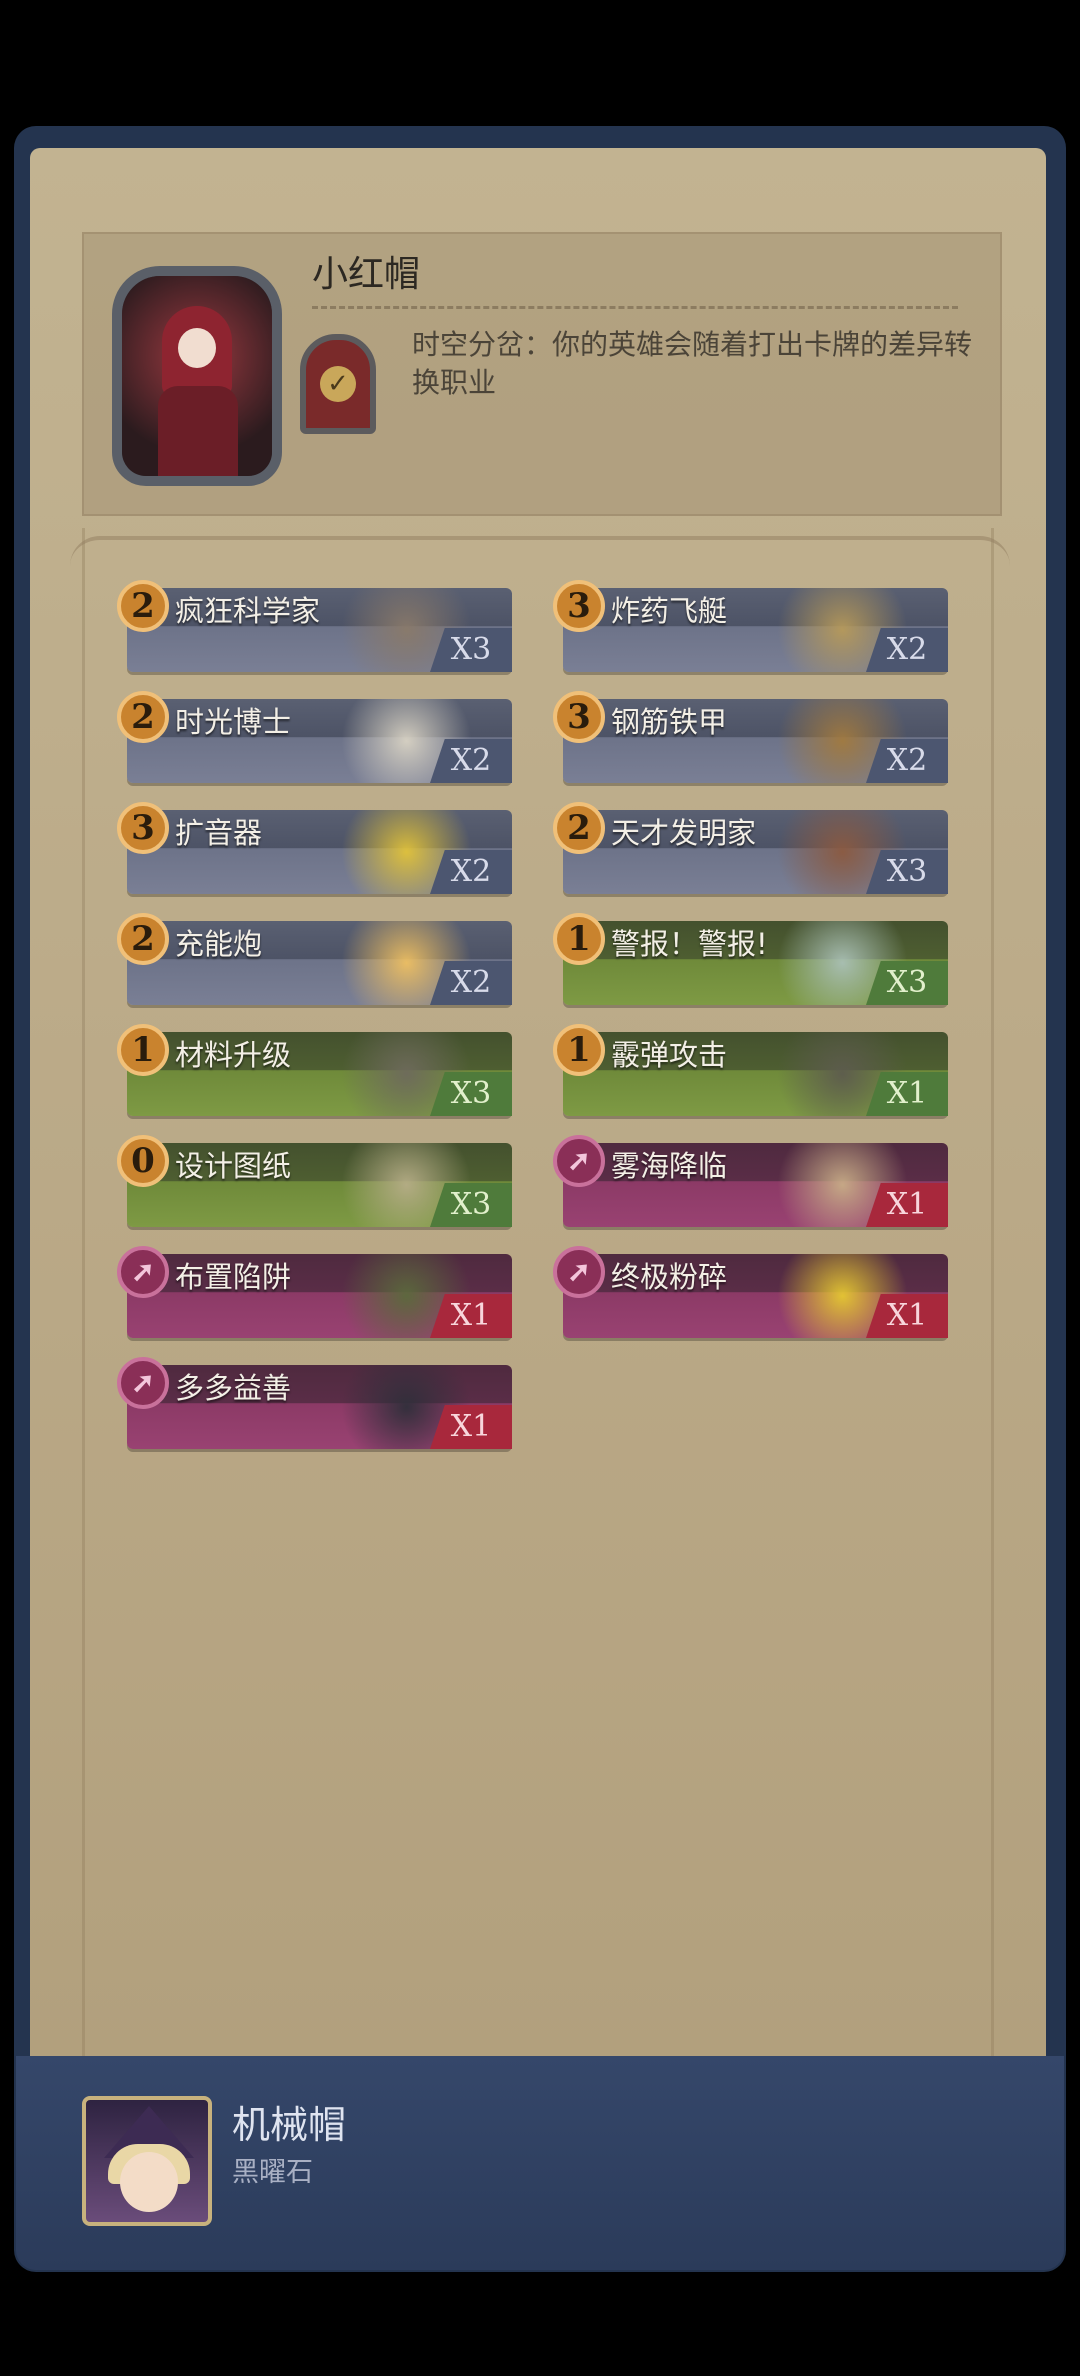  Describe the element at coordinates (248, 611) in the screenshot. I see `card-name: 疯狂科学家` at that location.